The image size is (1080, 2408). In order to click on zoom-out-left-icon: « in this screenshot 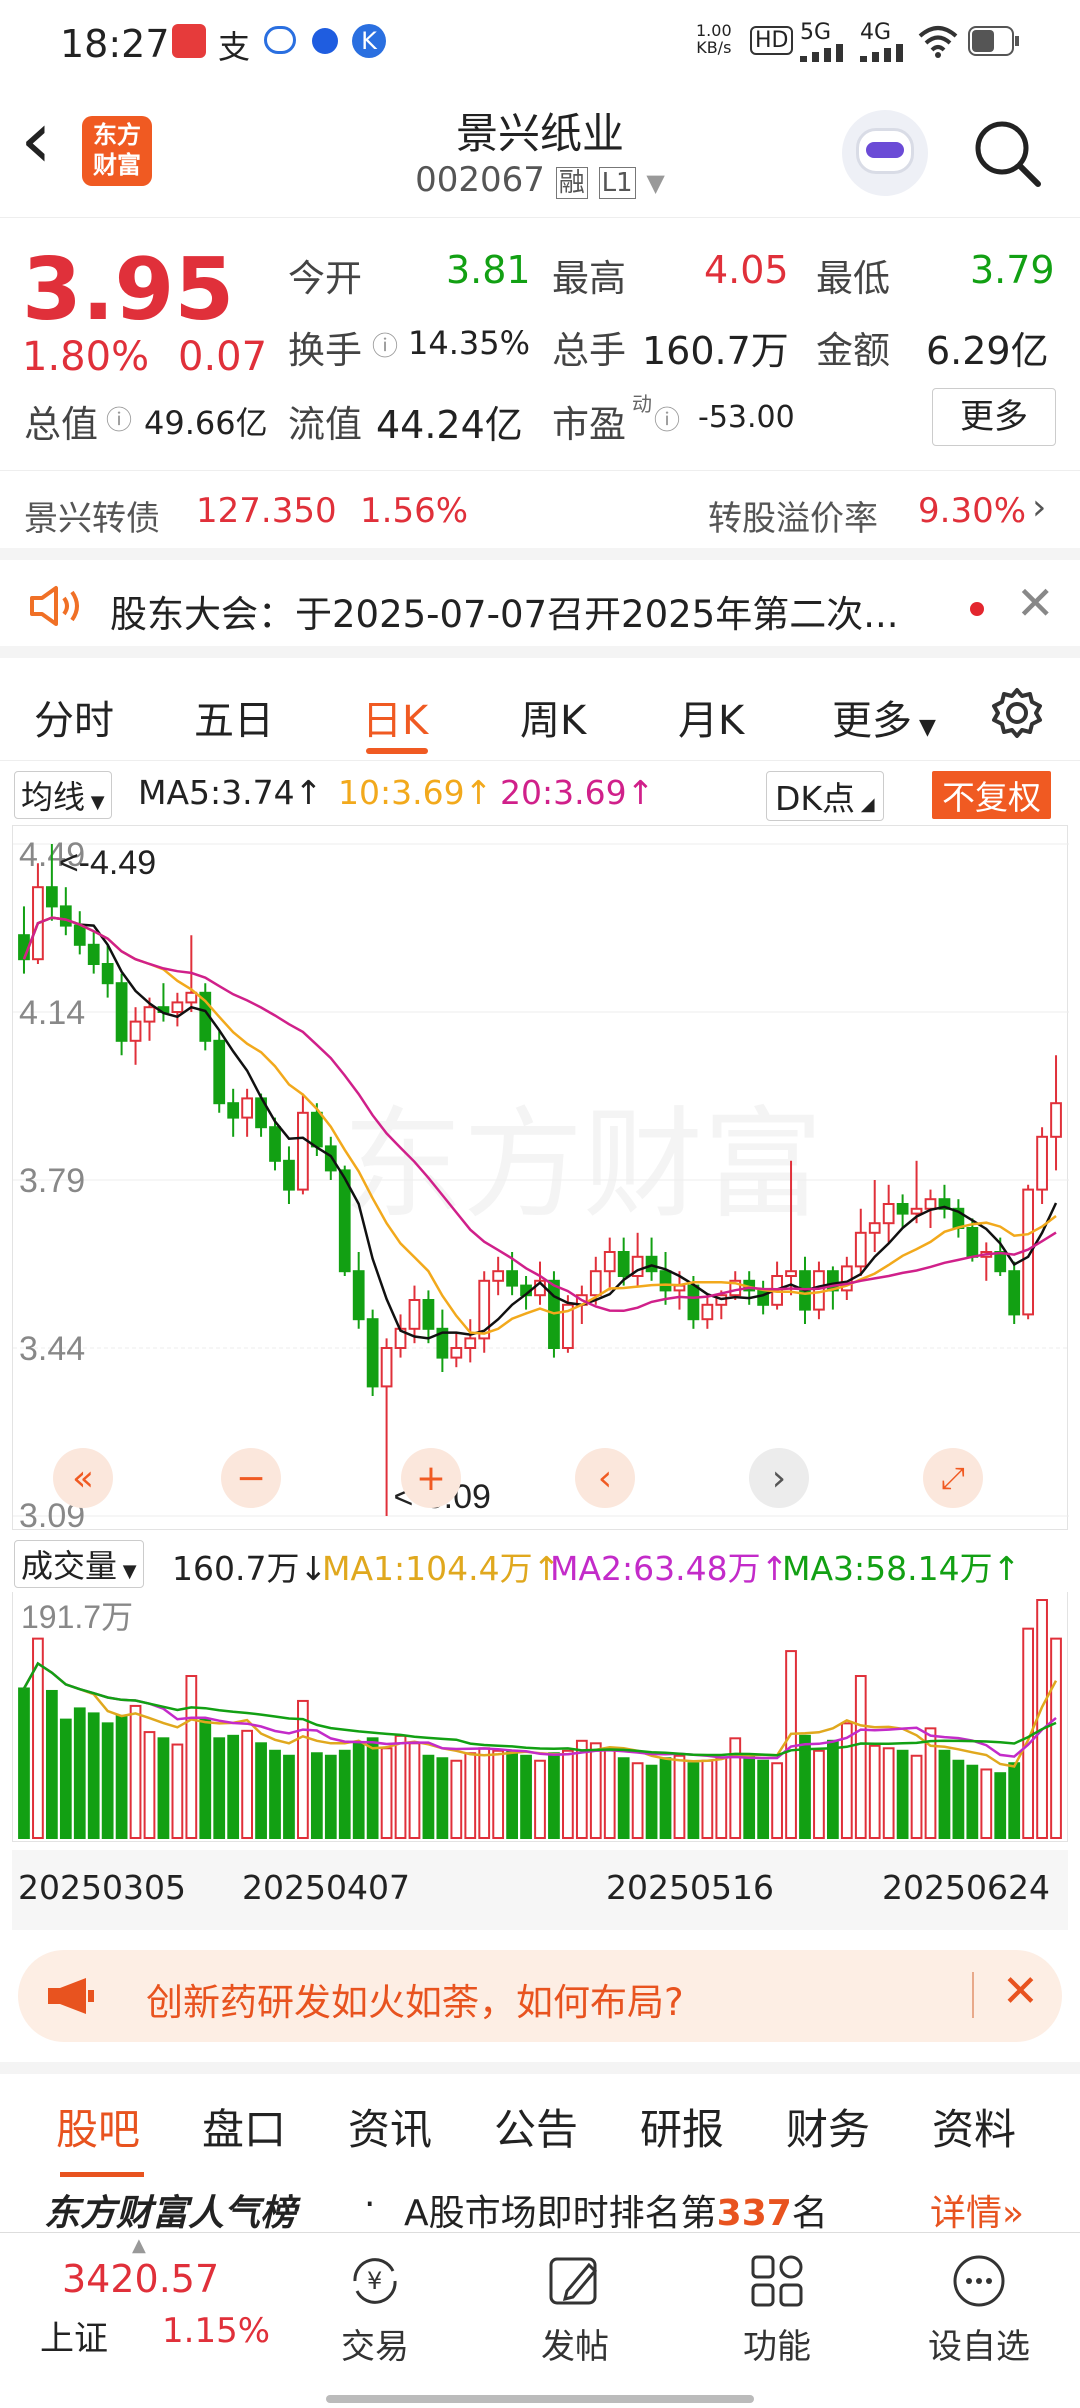, I will do `click(83, 1478)`.